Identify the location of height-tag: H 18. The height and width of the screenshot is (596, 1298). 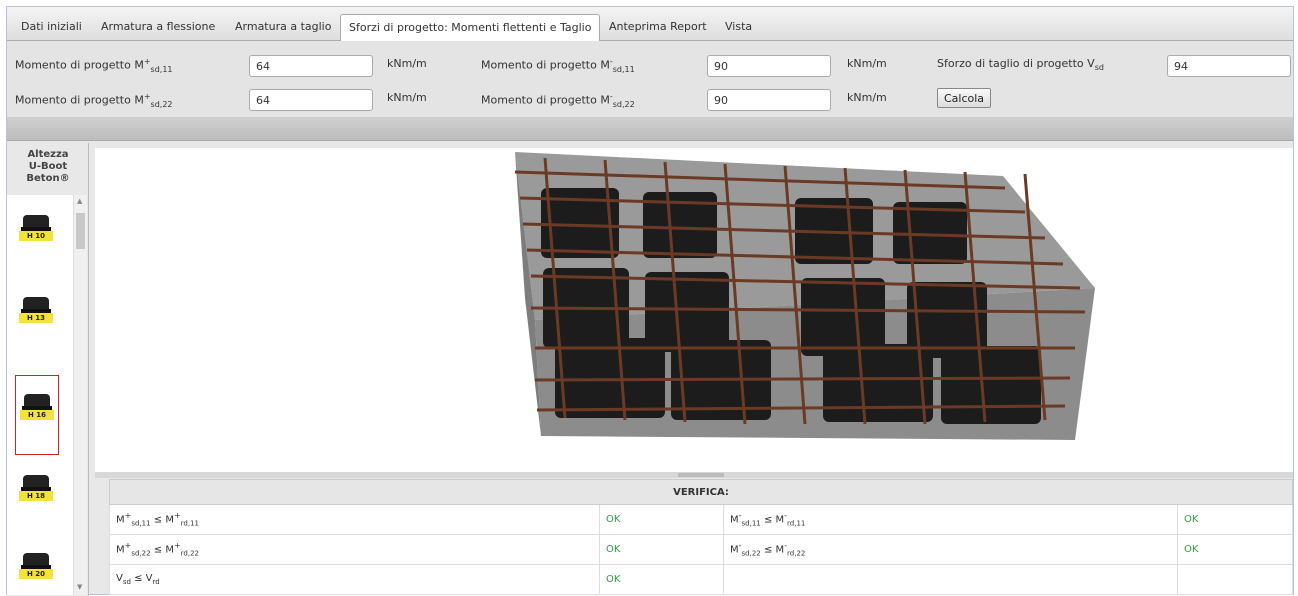
(36, 496).